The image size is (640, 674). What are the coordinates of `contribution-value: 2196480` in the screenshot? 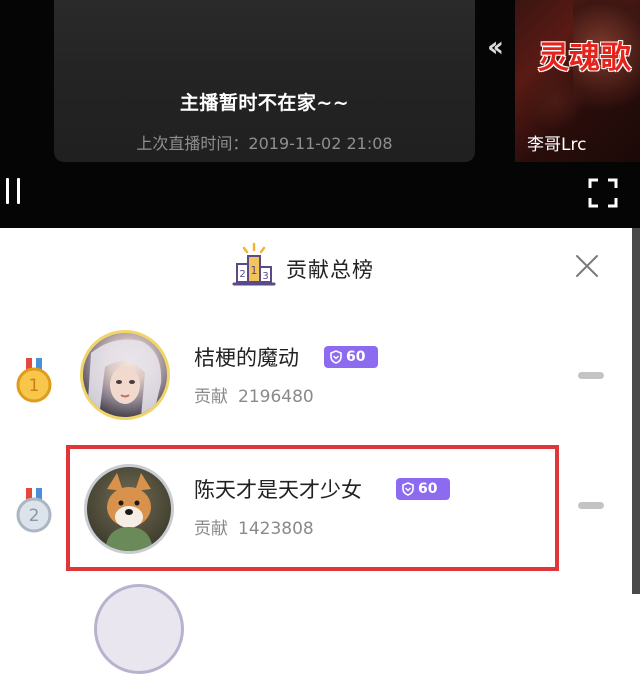 It's located at (276, 397).